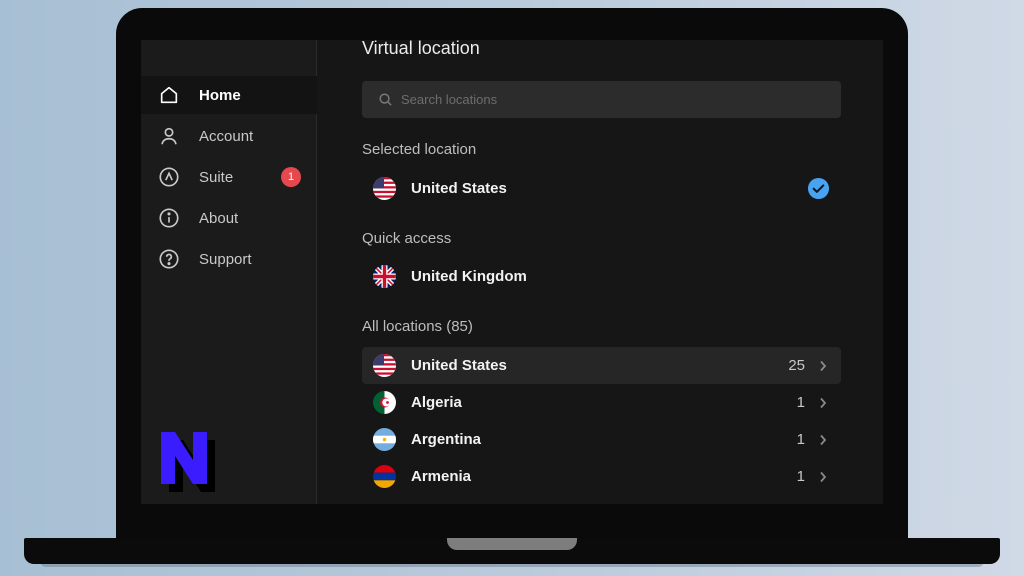  Describe the element at coordinates (421, 49) in the screenshot. I see `page-title: Virtual location` at that location.